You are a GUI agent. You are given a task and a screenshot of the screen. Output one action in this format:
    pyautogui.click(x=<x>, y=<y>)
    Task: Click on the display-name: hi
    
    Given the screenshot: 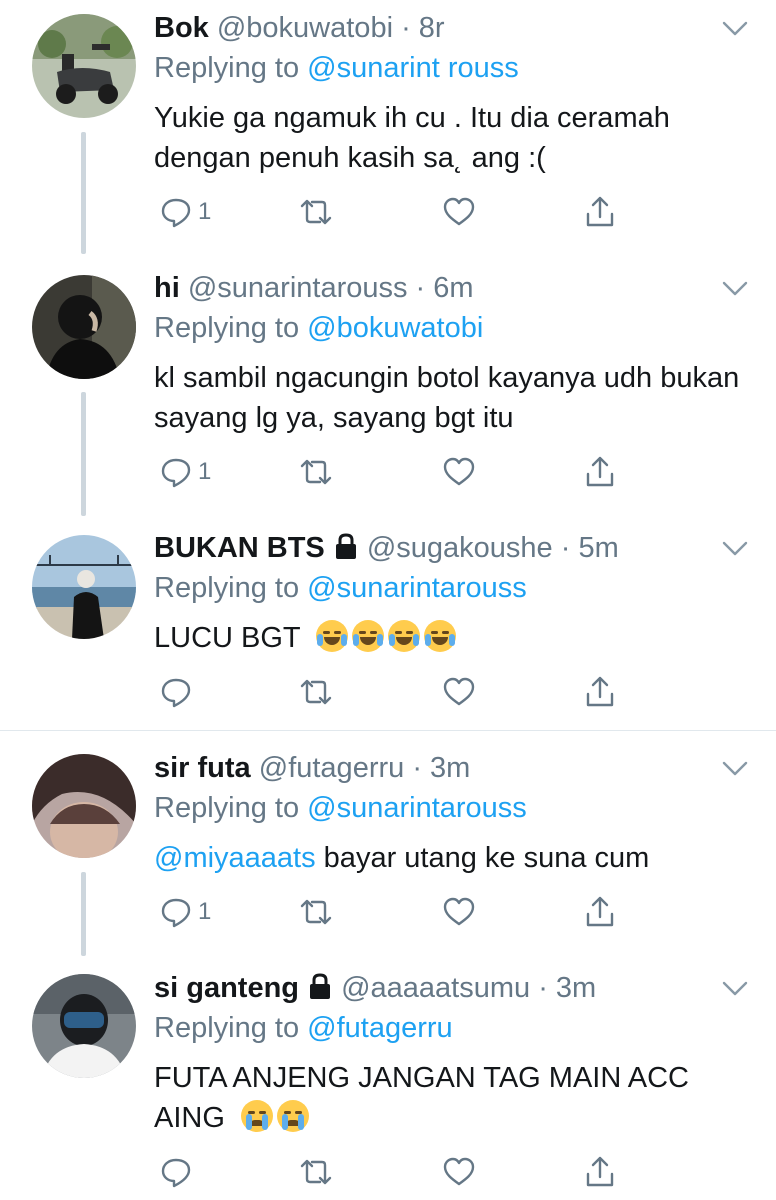 What is the action you would take?
    pyautogui.click(x=167, y=288)
    